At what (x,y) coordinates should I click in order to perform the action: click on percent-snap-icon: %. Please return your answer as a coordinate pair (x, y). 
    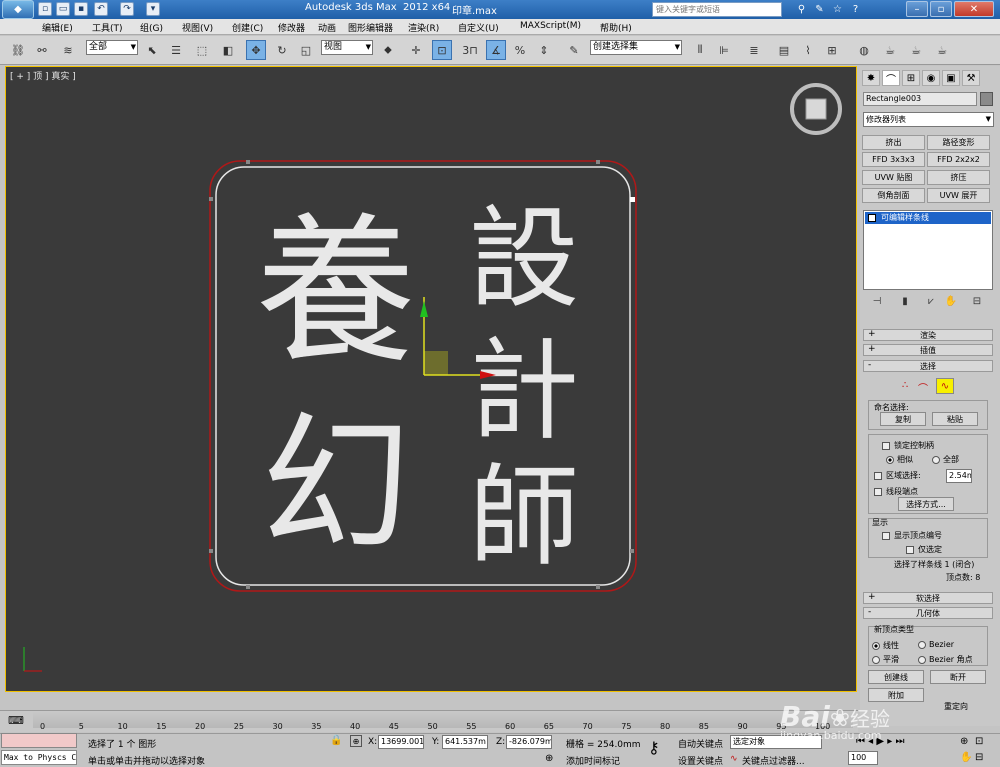
    Looking at the image, I should click on (520, 50).